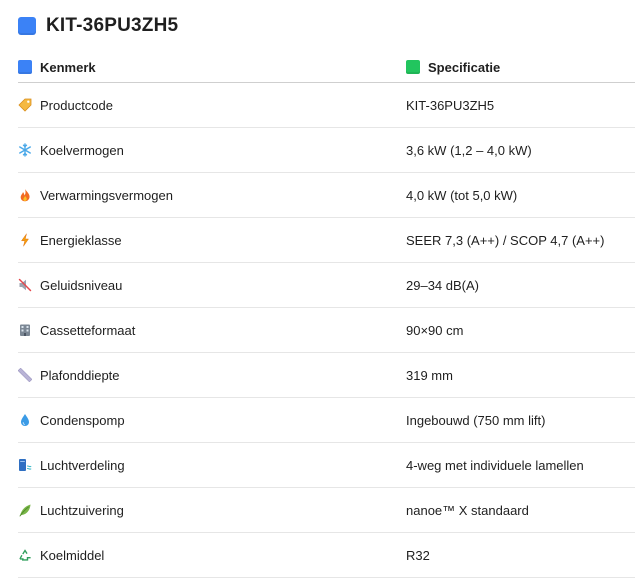 The height and width of the screenshot is (579, 635). What do you see at coordinates (326, 555) in the screenshot?
I see `table-row: Koelmiddel R32` at bounding box center [326, 555].